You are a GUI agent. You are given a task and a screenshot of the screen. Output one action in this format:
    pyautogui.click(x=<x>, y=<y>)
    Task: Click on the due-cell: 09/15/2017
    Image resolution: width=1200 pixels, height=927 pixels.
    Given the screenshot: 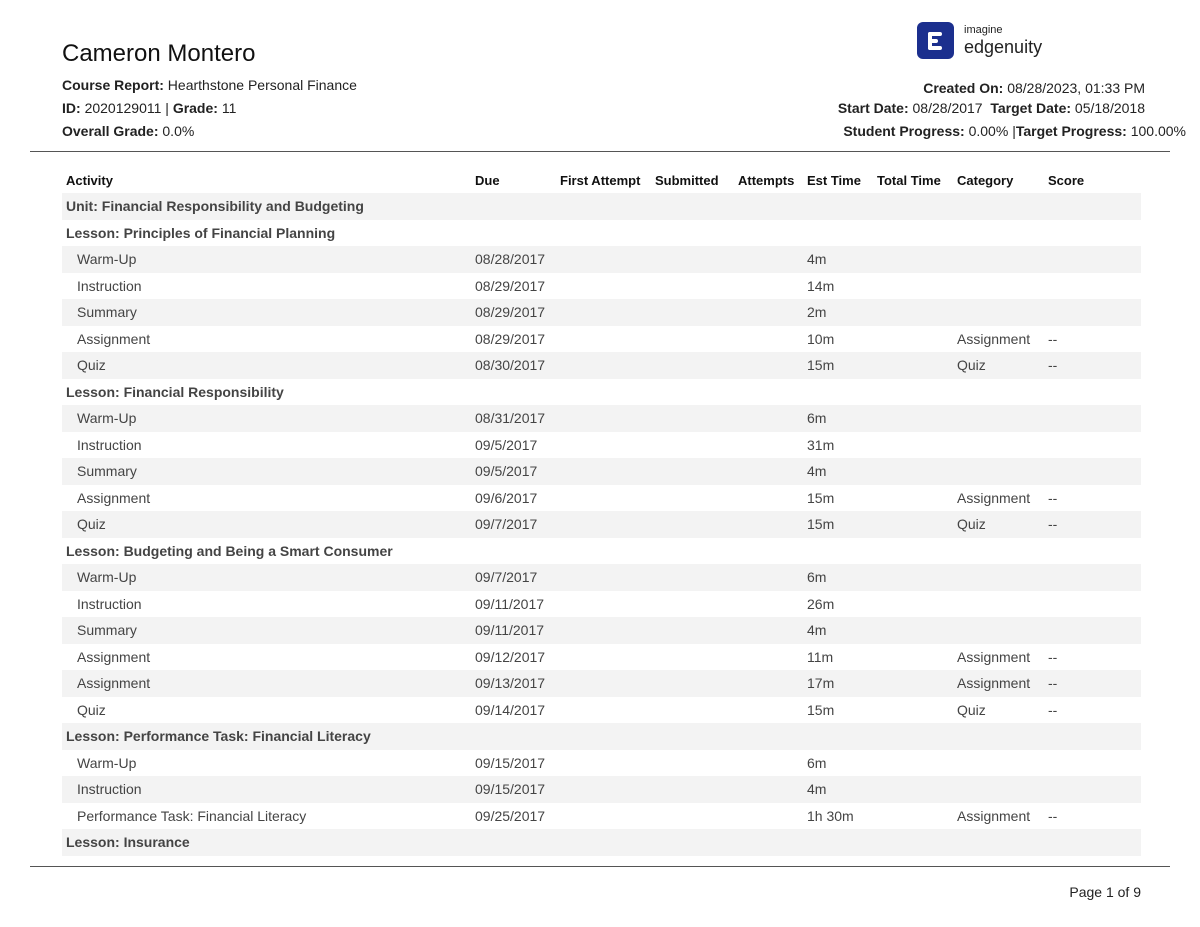 What is the action you would take?
    pyautogui.click(x=510, y=762)
    